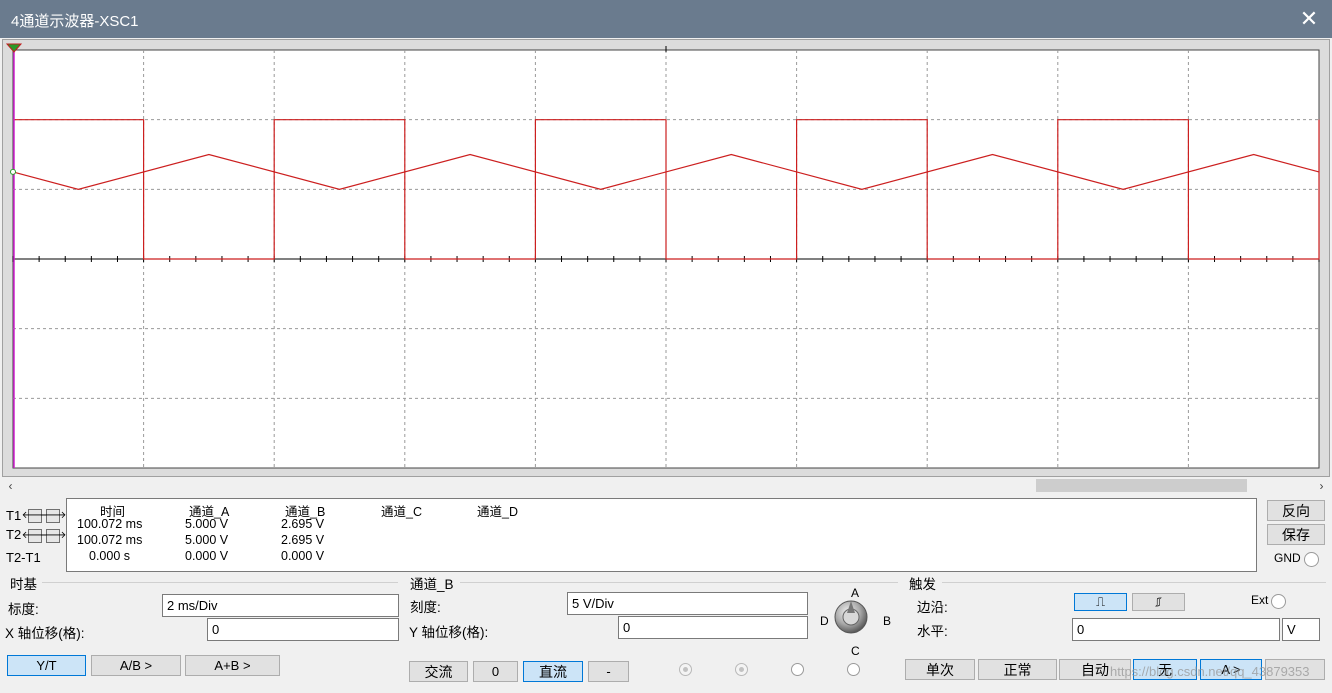 Image resolution: width=1332 pixels, height=693 pixels. Describe the element at coordinates (232, 665) in the screenshot. I see `mode-a-plus-b-button: A+B >` at that location.